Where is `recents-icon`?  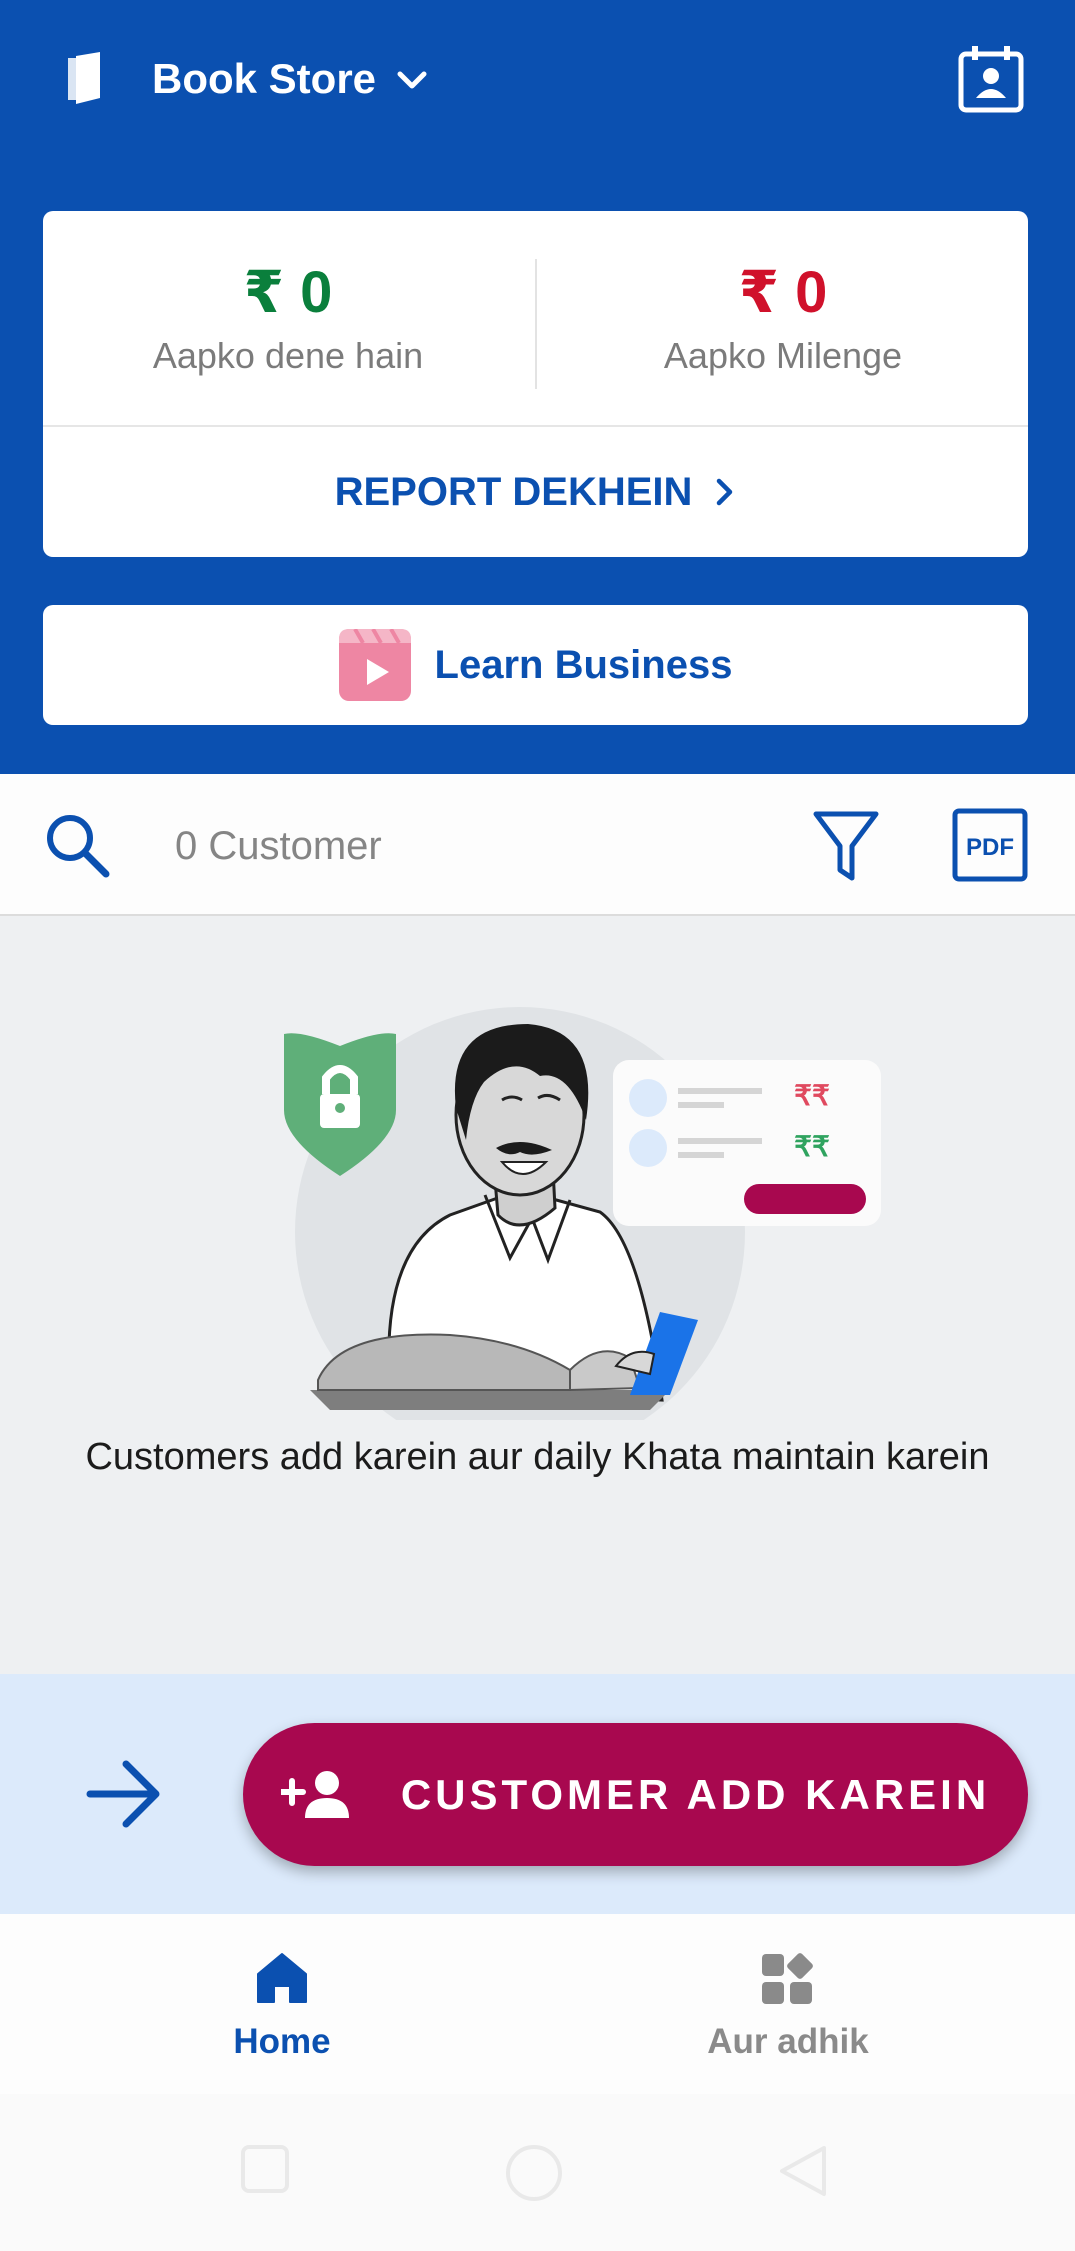 recents-icon is located at coordinates (265, 2169).